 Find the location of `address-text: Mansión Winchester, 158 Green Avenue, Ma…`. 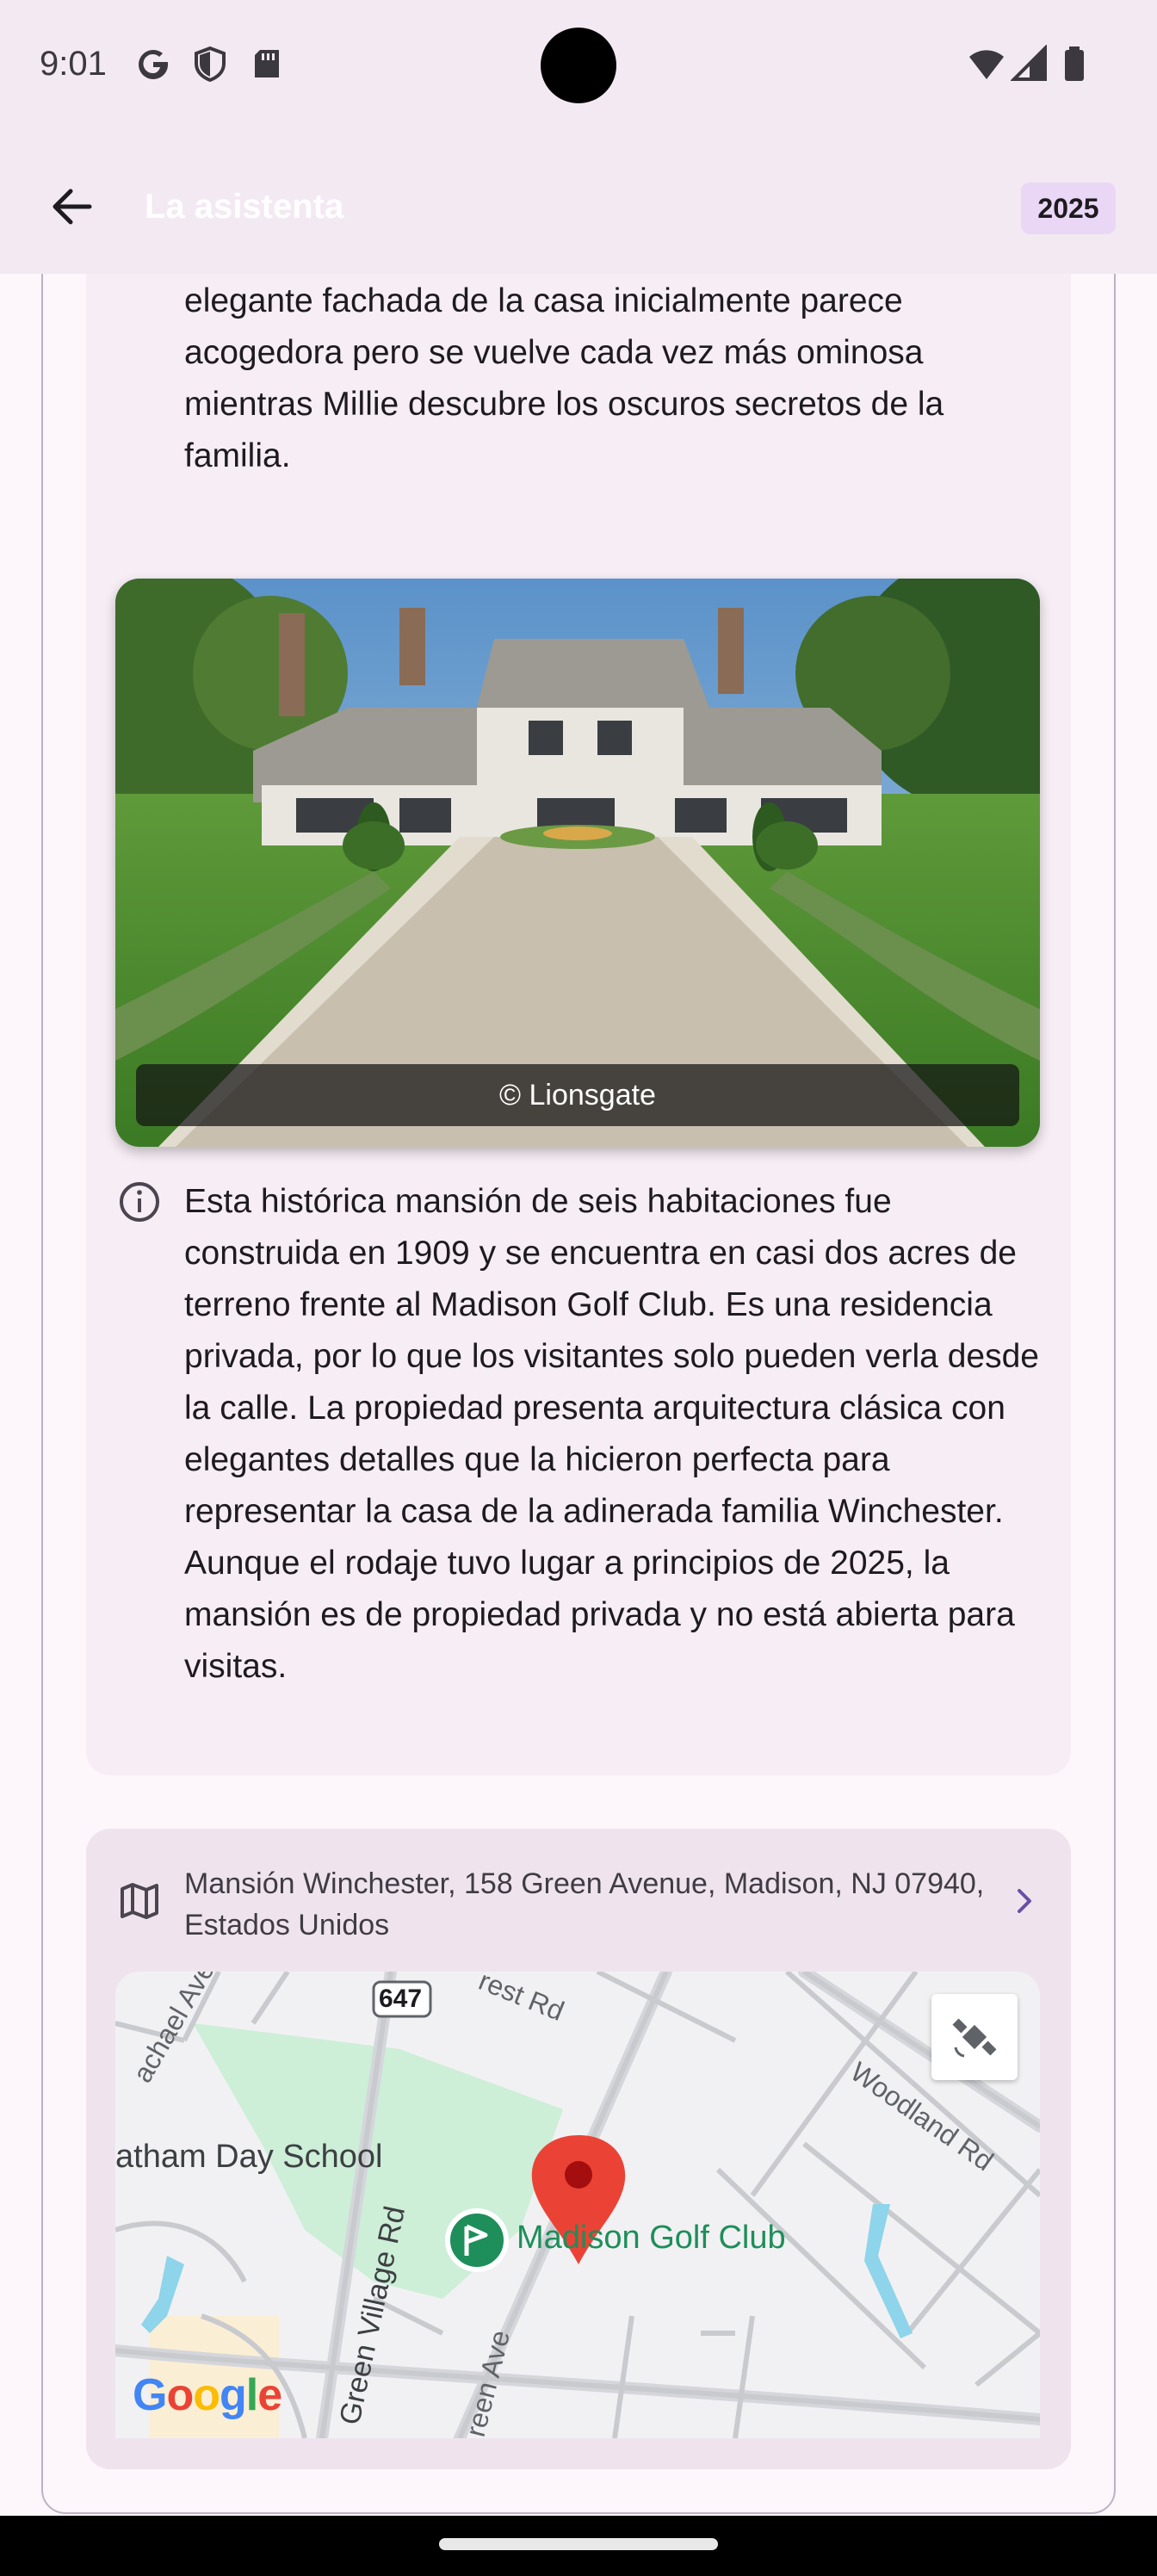

address-text: Mansión Winchester, 158 Green Avenue, Ma… is located at coordinates (584, 1904).